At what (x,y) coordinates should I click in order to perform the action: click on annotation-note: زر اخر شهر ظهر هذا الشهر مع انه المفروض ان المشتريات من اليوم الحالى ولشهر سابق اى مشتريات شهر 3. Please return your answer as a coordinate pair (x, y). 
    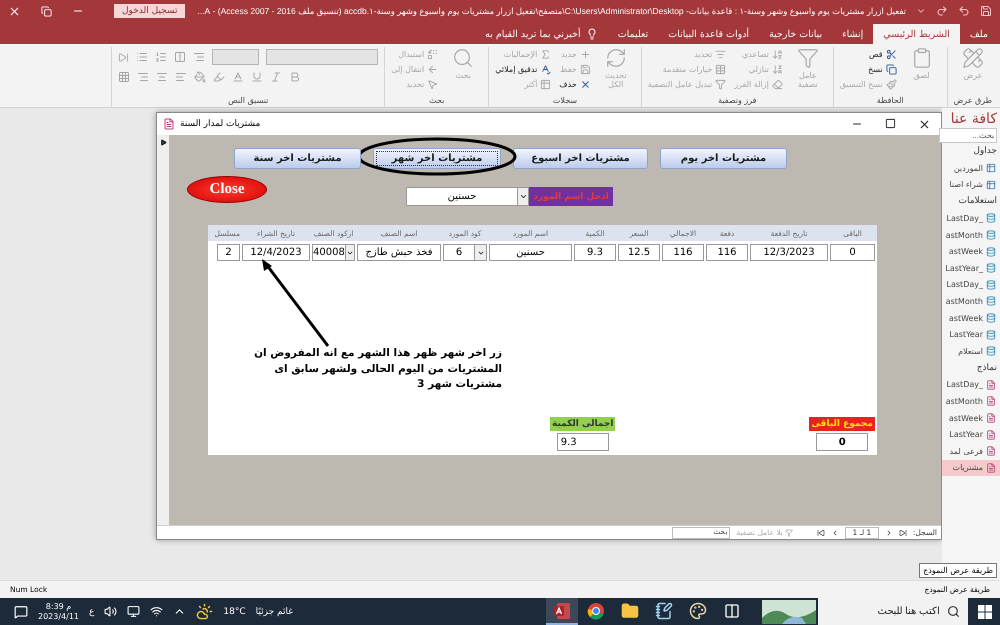
    Looking at the image, I should click on (377, 369).